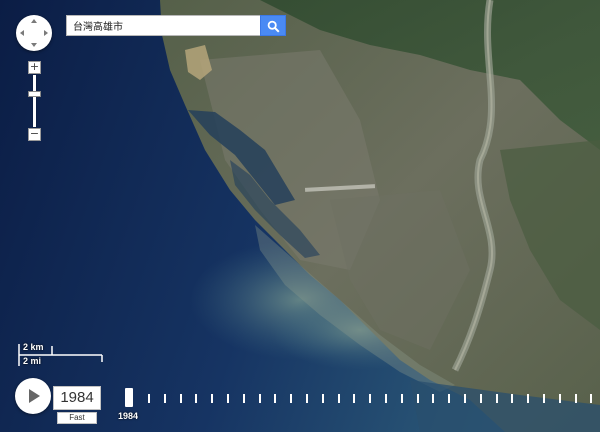 This screenshot has height=432, width=600. I want to click on zoom-in-button: +, so click(34, 67).